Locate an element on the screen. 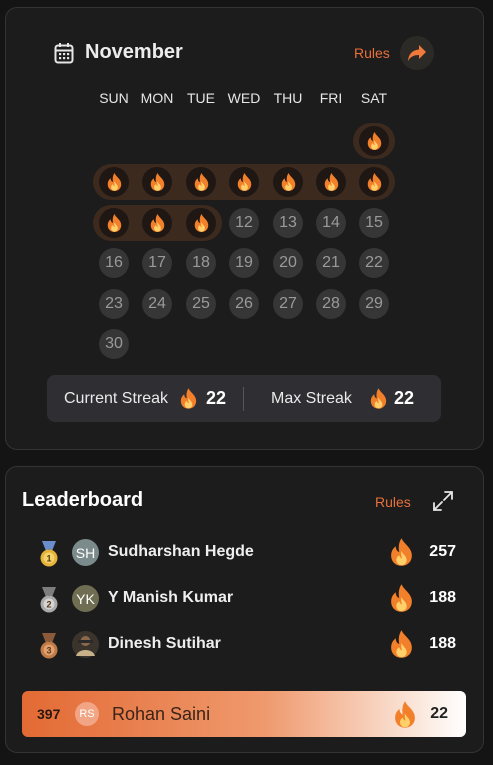  calendar-day-30: 30 is located at coordinates (114, 344).